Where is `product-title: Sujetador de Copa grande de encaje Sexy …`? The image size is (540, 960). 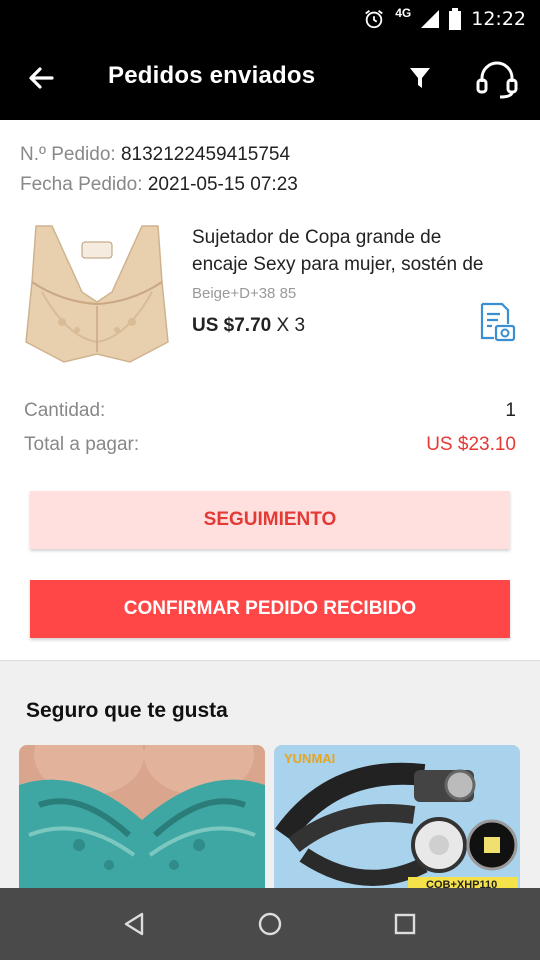
product-title: Sujetador de Copa grande de encaje Sexy … is located at coordinates (354, 251).